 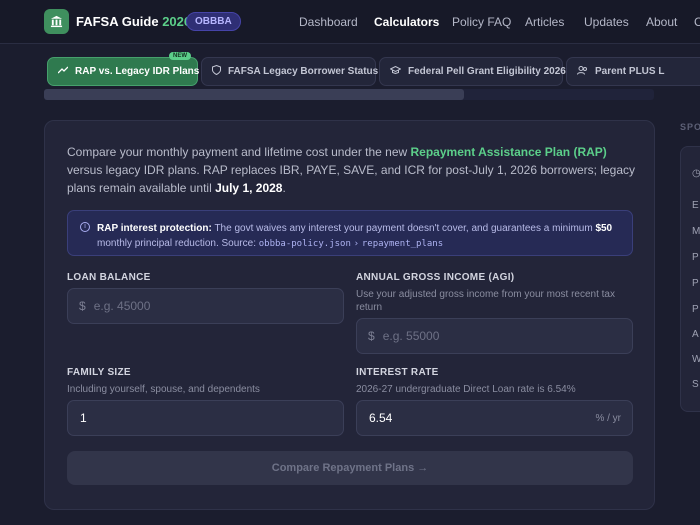 What do you see at coordinates (350, 468) in the screenshot?
I see `compare-plans-button: Compare Repayment Plans →` at bounding box center [350, 468].